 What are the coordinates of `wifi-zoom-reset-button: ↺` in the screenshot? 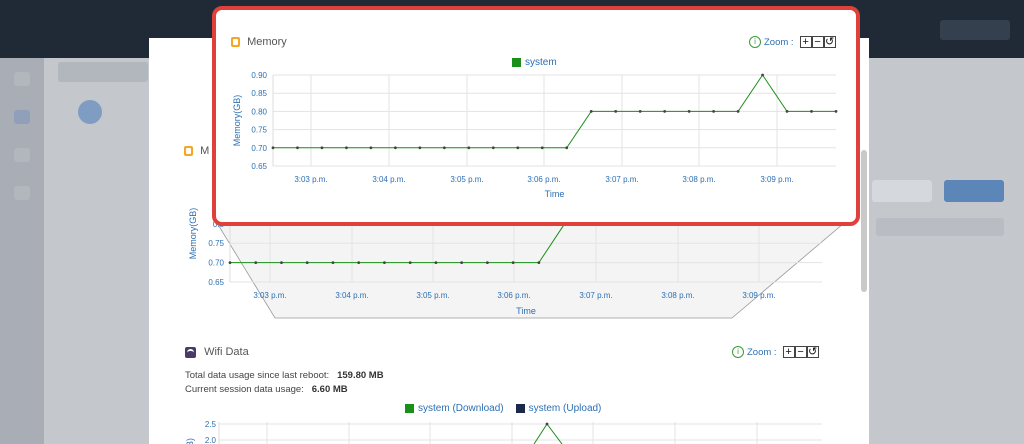 It's located at (812, 352).